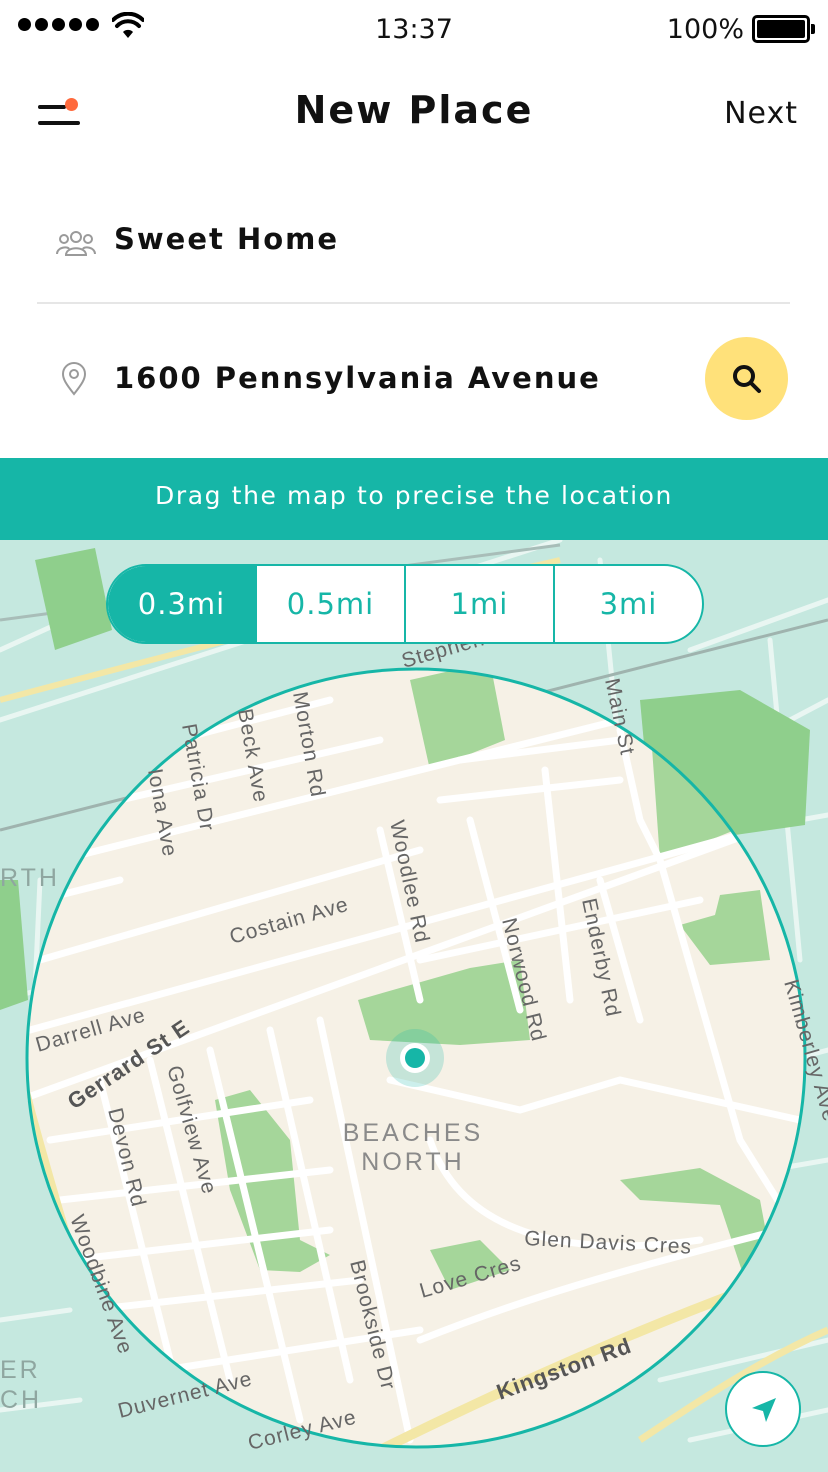 The width and height of the screenshot is (828, 1472). I want to click on radius-option-0-5mi: 0.5mi, so click(329, 604).